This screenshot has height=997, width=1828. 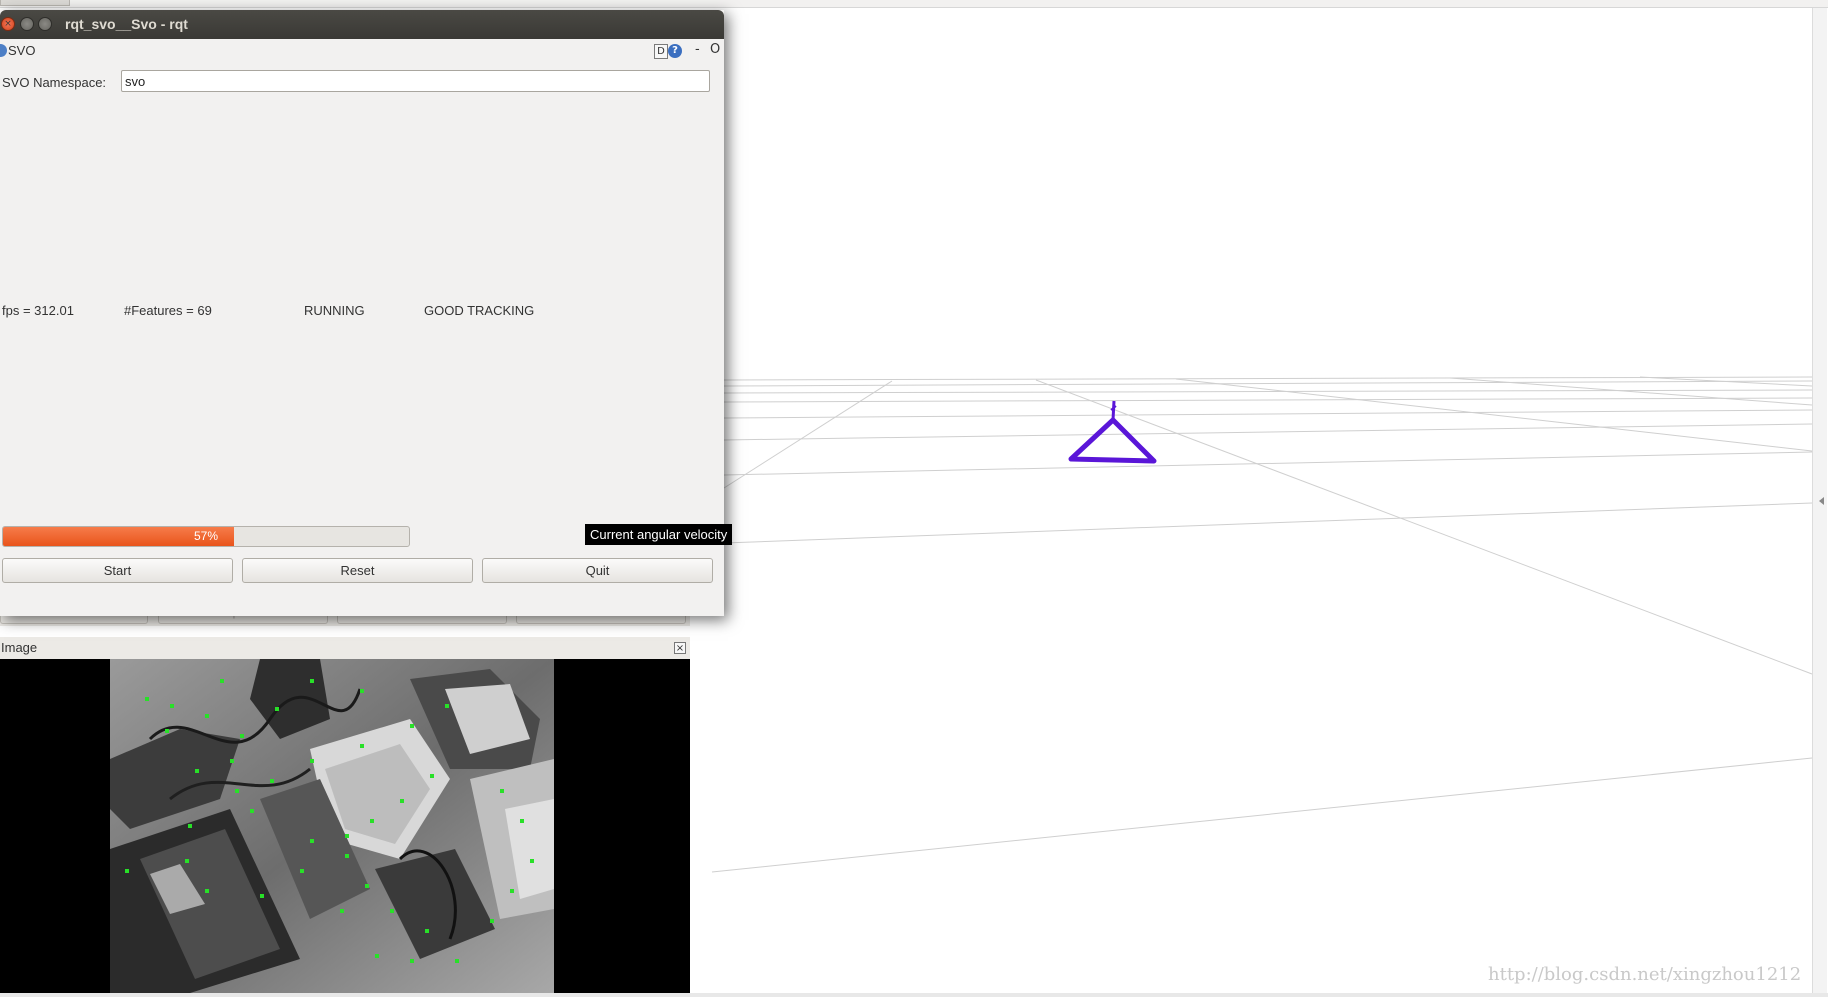 I want to click on watermark-text: http://blog.csdn.net/xingzhou1212, so click(x=1645, y=974).